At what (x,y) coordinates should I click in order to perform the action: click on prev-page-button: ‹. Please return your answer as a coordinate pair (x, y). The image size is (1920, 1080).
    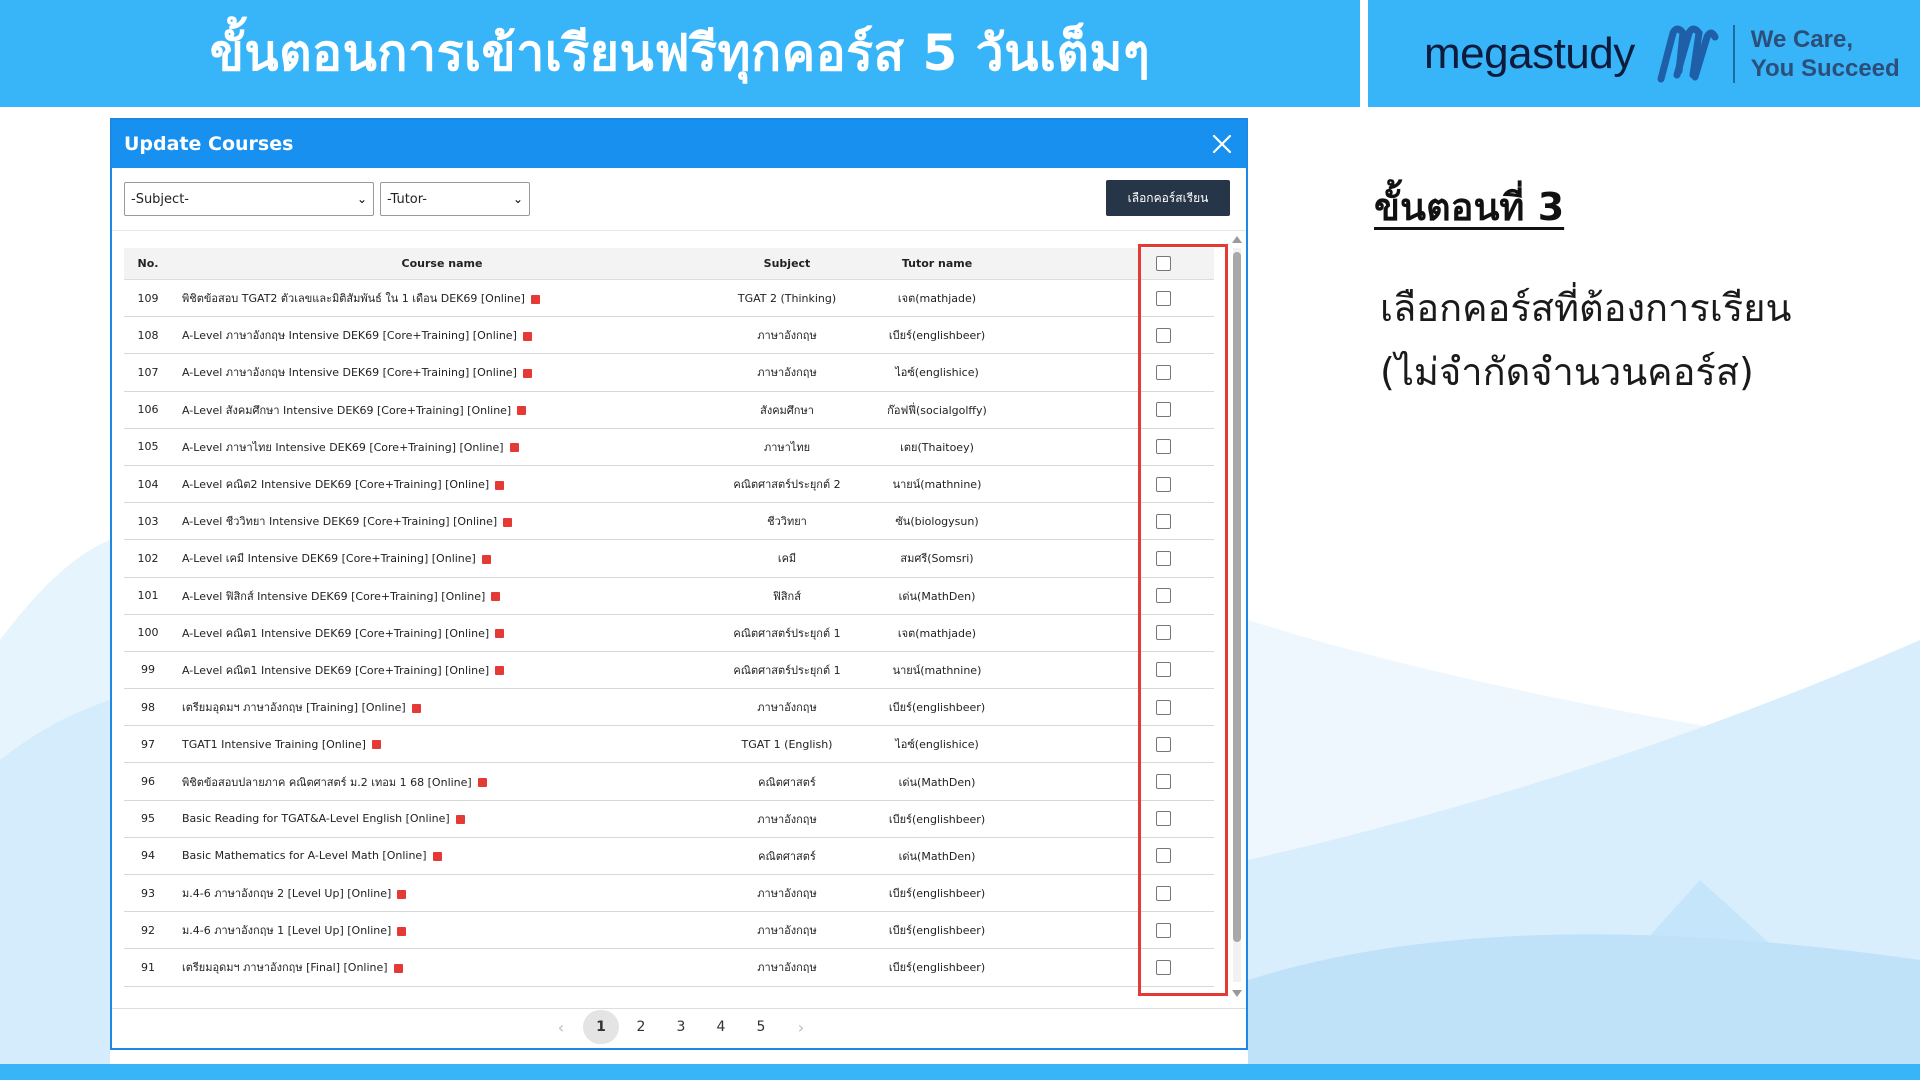
    Looking at the image, I should click on (561, 1027).